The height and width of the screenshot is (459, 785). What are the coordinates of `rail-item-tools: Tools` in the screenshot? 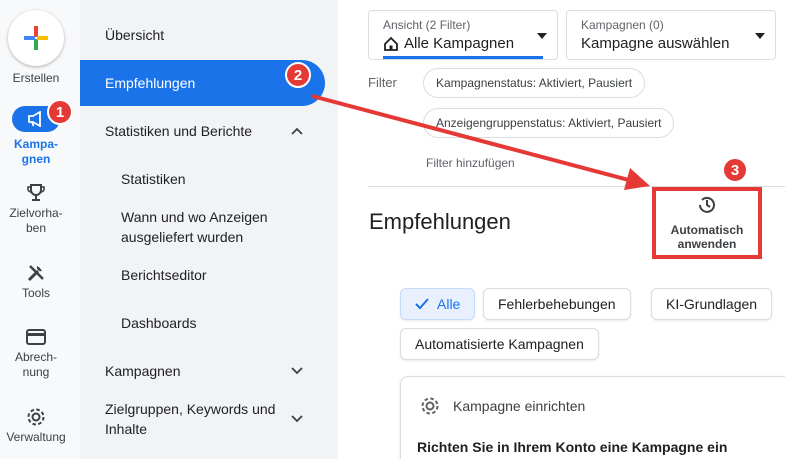 It's located at (36, 280).